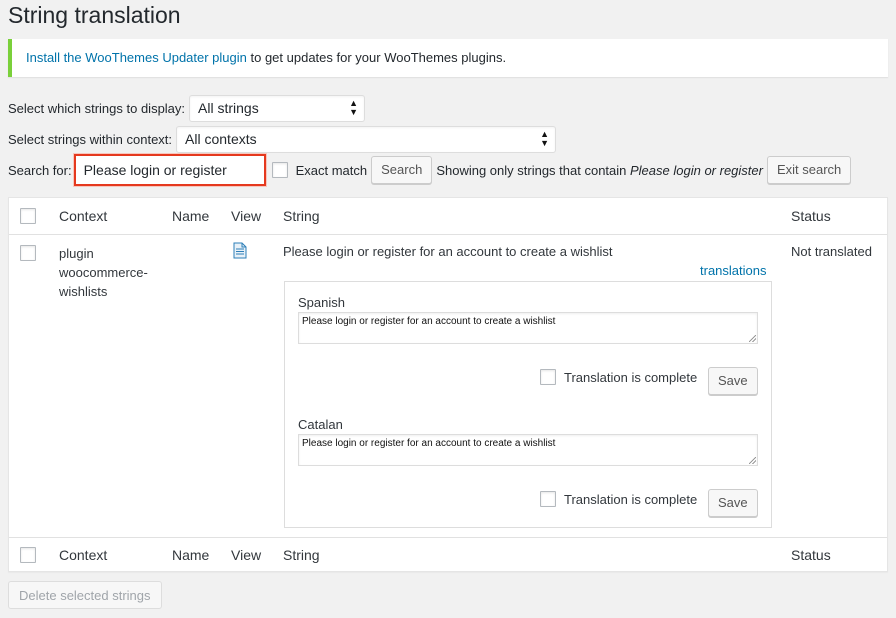 This screenshot has height=618, width=896. I want to click on complete-toggle-catalan: Translation is complete, so click(618, 499).